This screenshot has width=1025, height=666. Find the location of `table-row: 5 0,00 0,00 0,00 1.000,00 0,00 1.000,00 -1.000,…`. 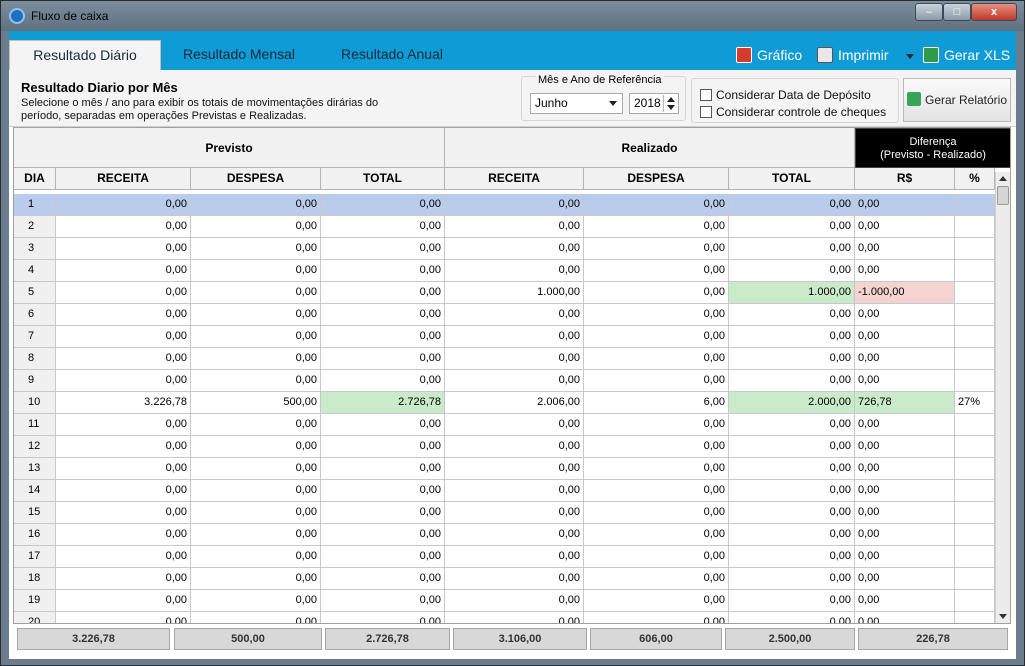

table-row: 5 0,00 0,00 0,00 1.000,00 0,00 1.000,00 -1.000,… is located at coordinates (504, 293).